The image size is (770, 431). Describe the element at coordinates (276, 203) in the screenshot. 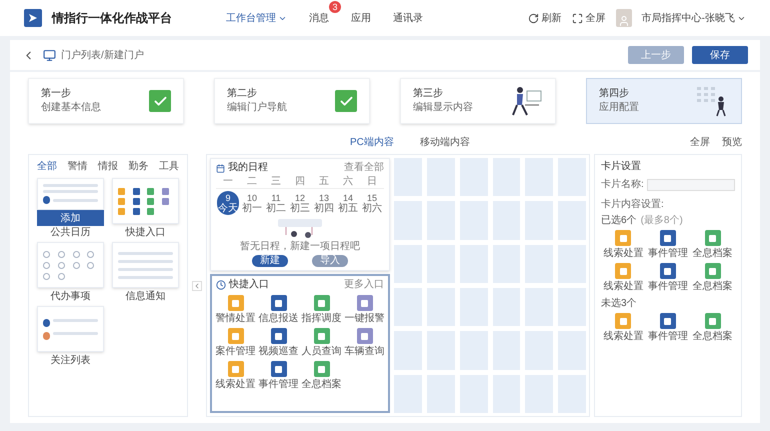

I see `date-cell: 11 初二` at that location.